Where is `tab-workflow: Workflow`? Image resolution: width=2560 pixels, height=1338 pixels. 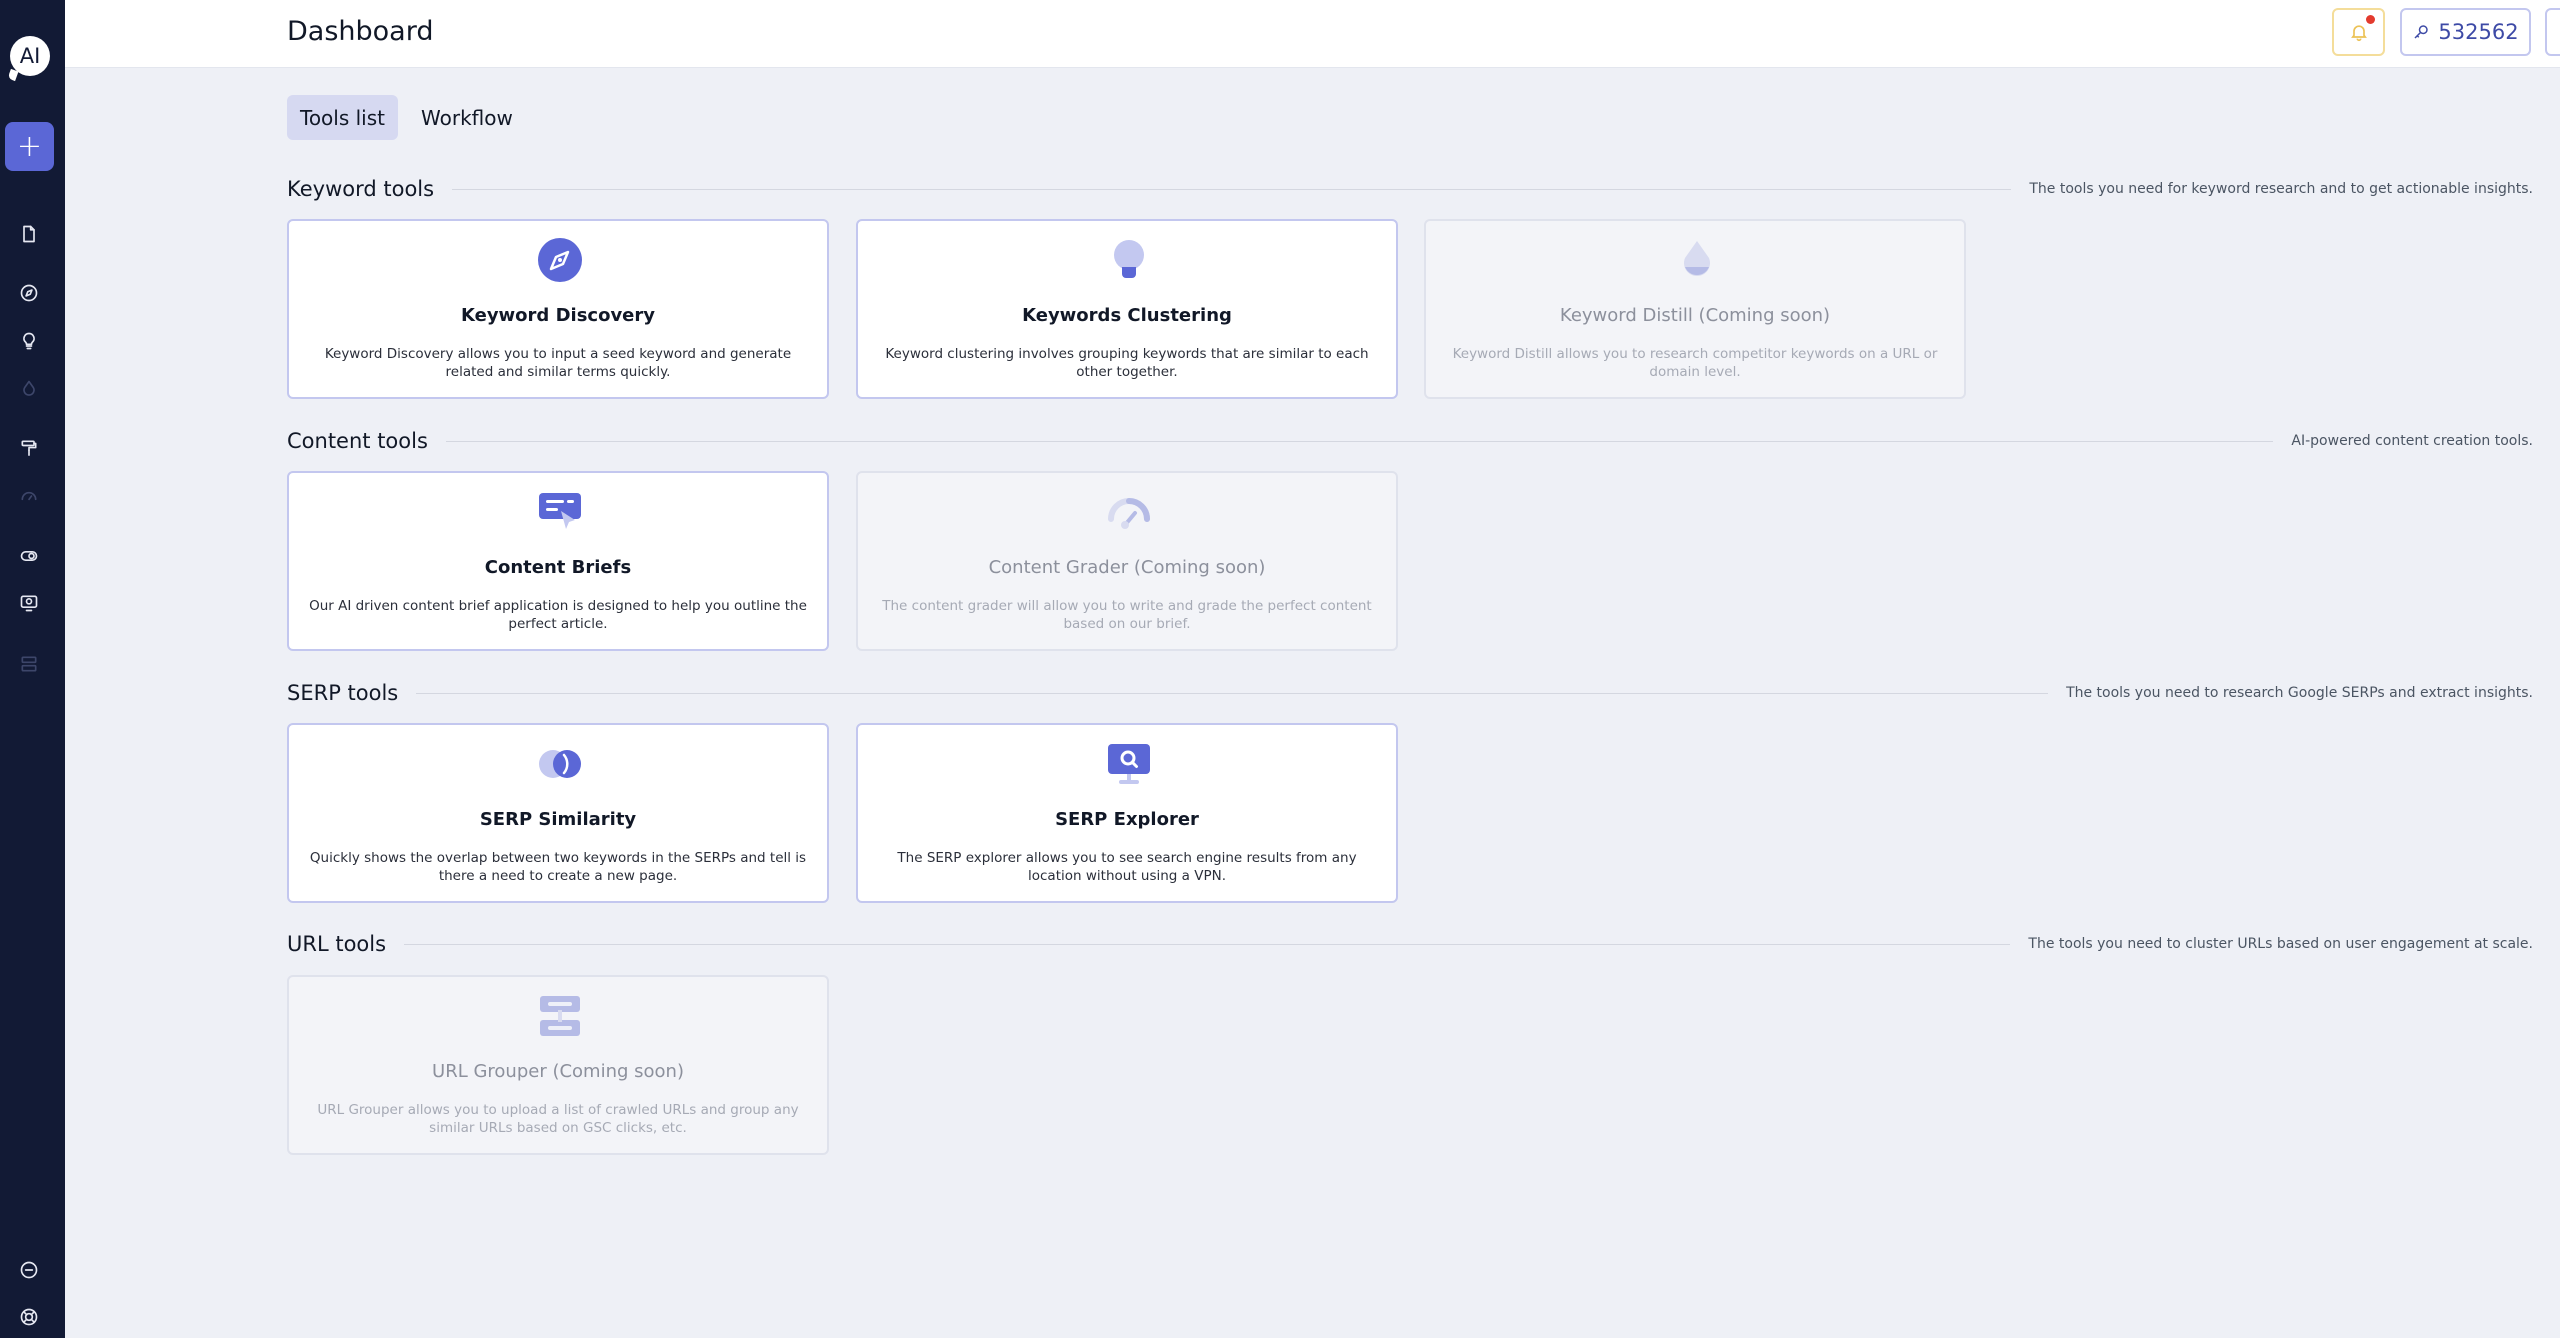
tab-workflow: Workflow is located at coordinates (467, 117).